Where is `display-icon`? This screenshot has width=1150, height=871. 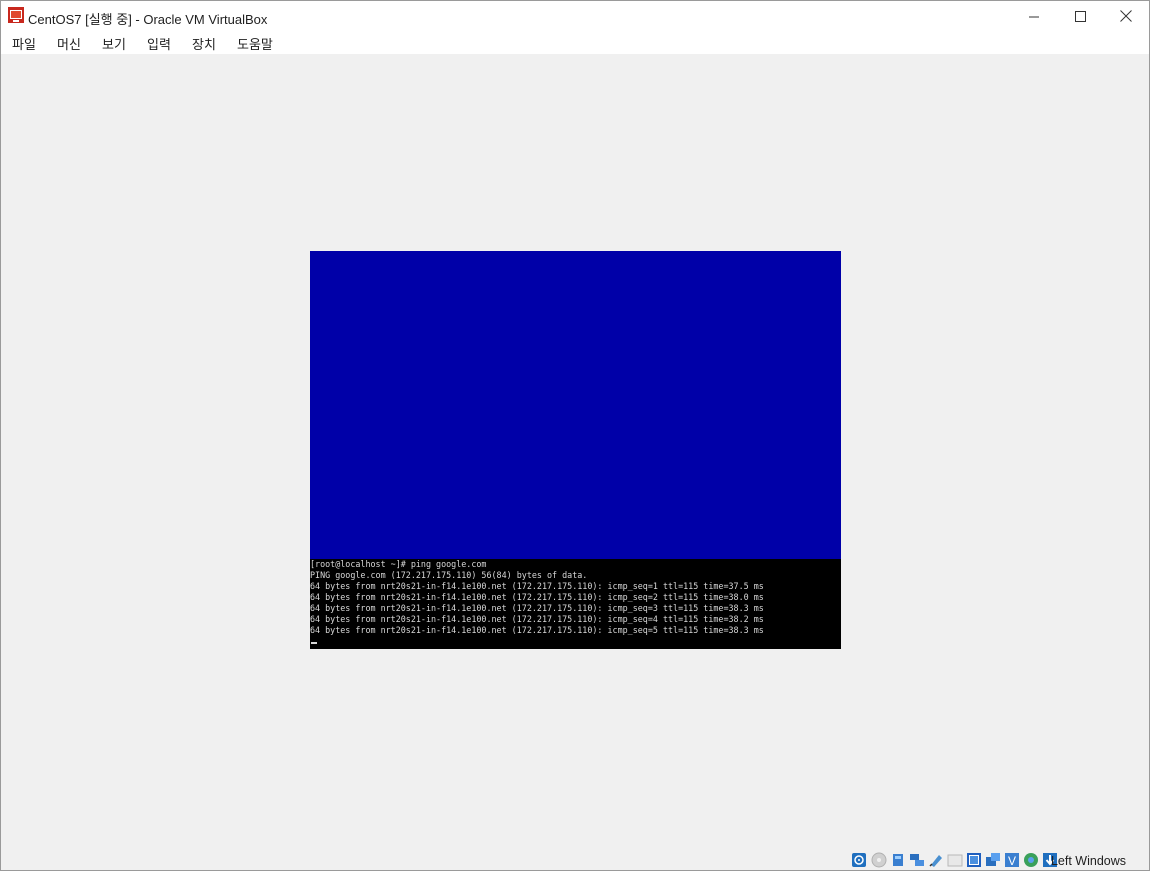 display-icon is located at coordinates (974, 860).